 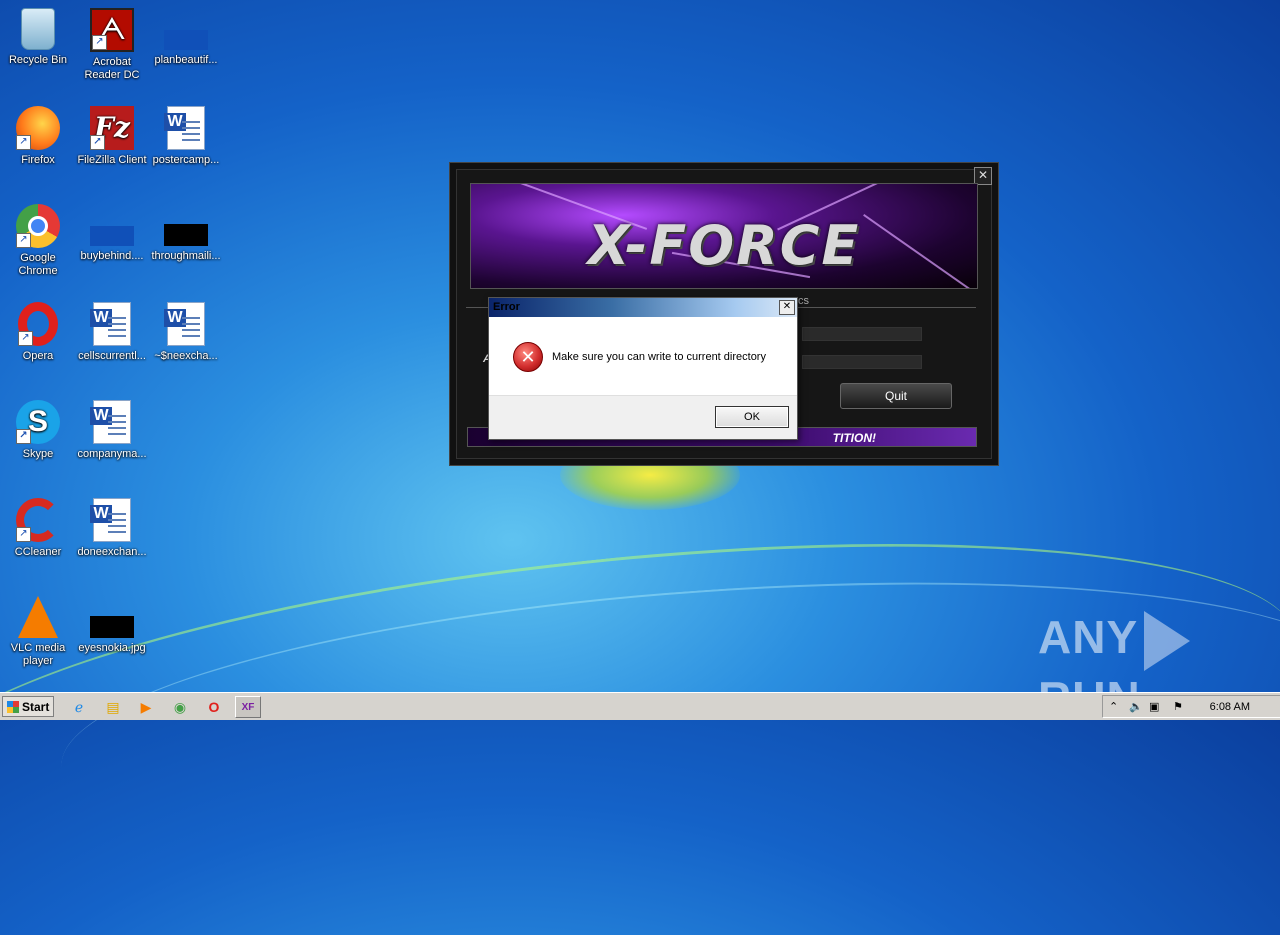 I want to click on desktop-icon-eyesnokia: eyesnokia.jpg, so click(x=112, y=625).